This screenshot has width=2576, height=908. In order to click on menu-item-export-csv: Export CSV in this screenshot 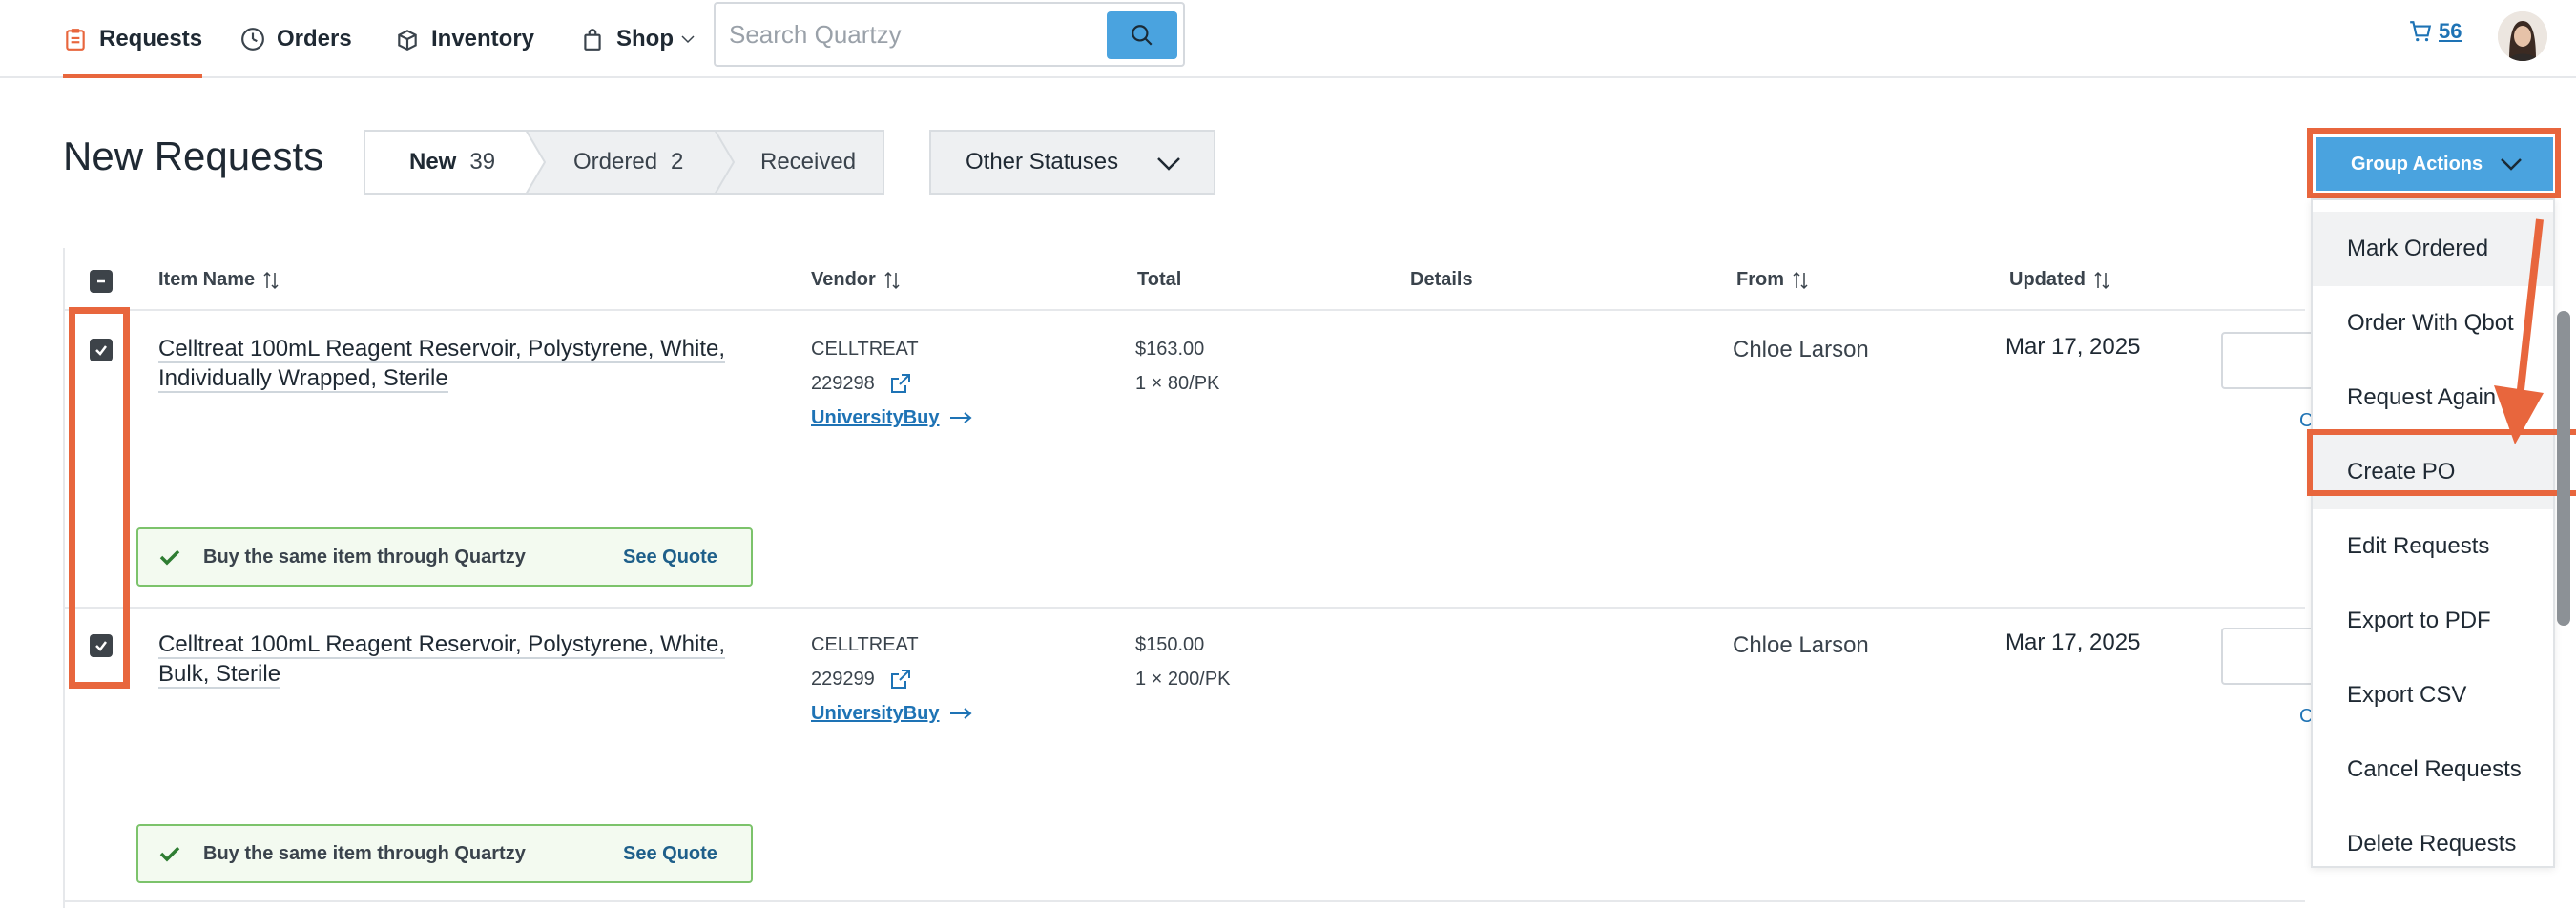, I will do `click(2433, 695)`.